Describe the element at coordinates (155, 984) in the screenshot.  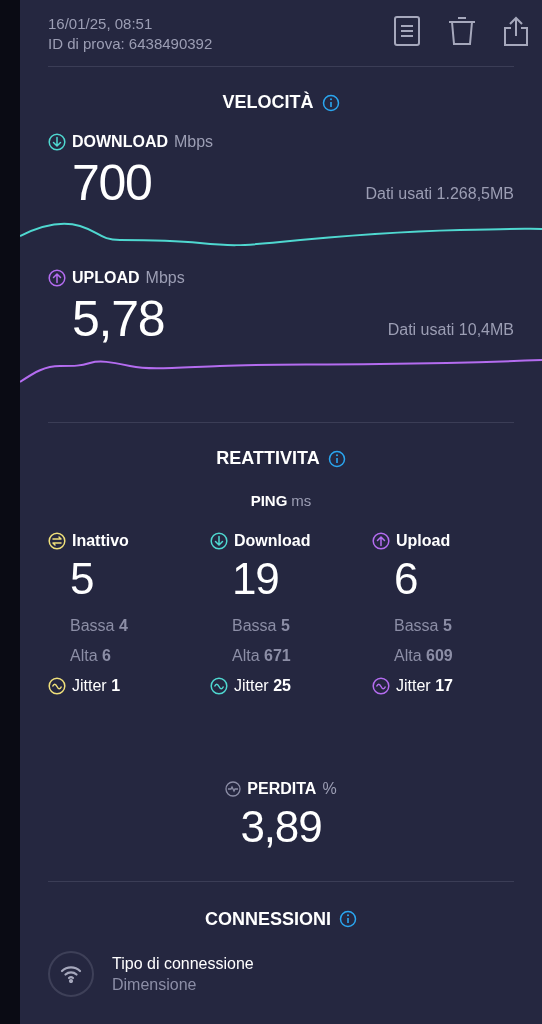
I see `connection-subtitle: Dimensione` at that location.